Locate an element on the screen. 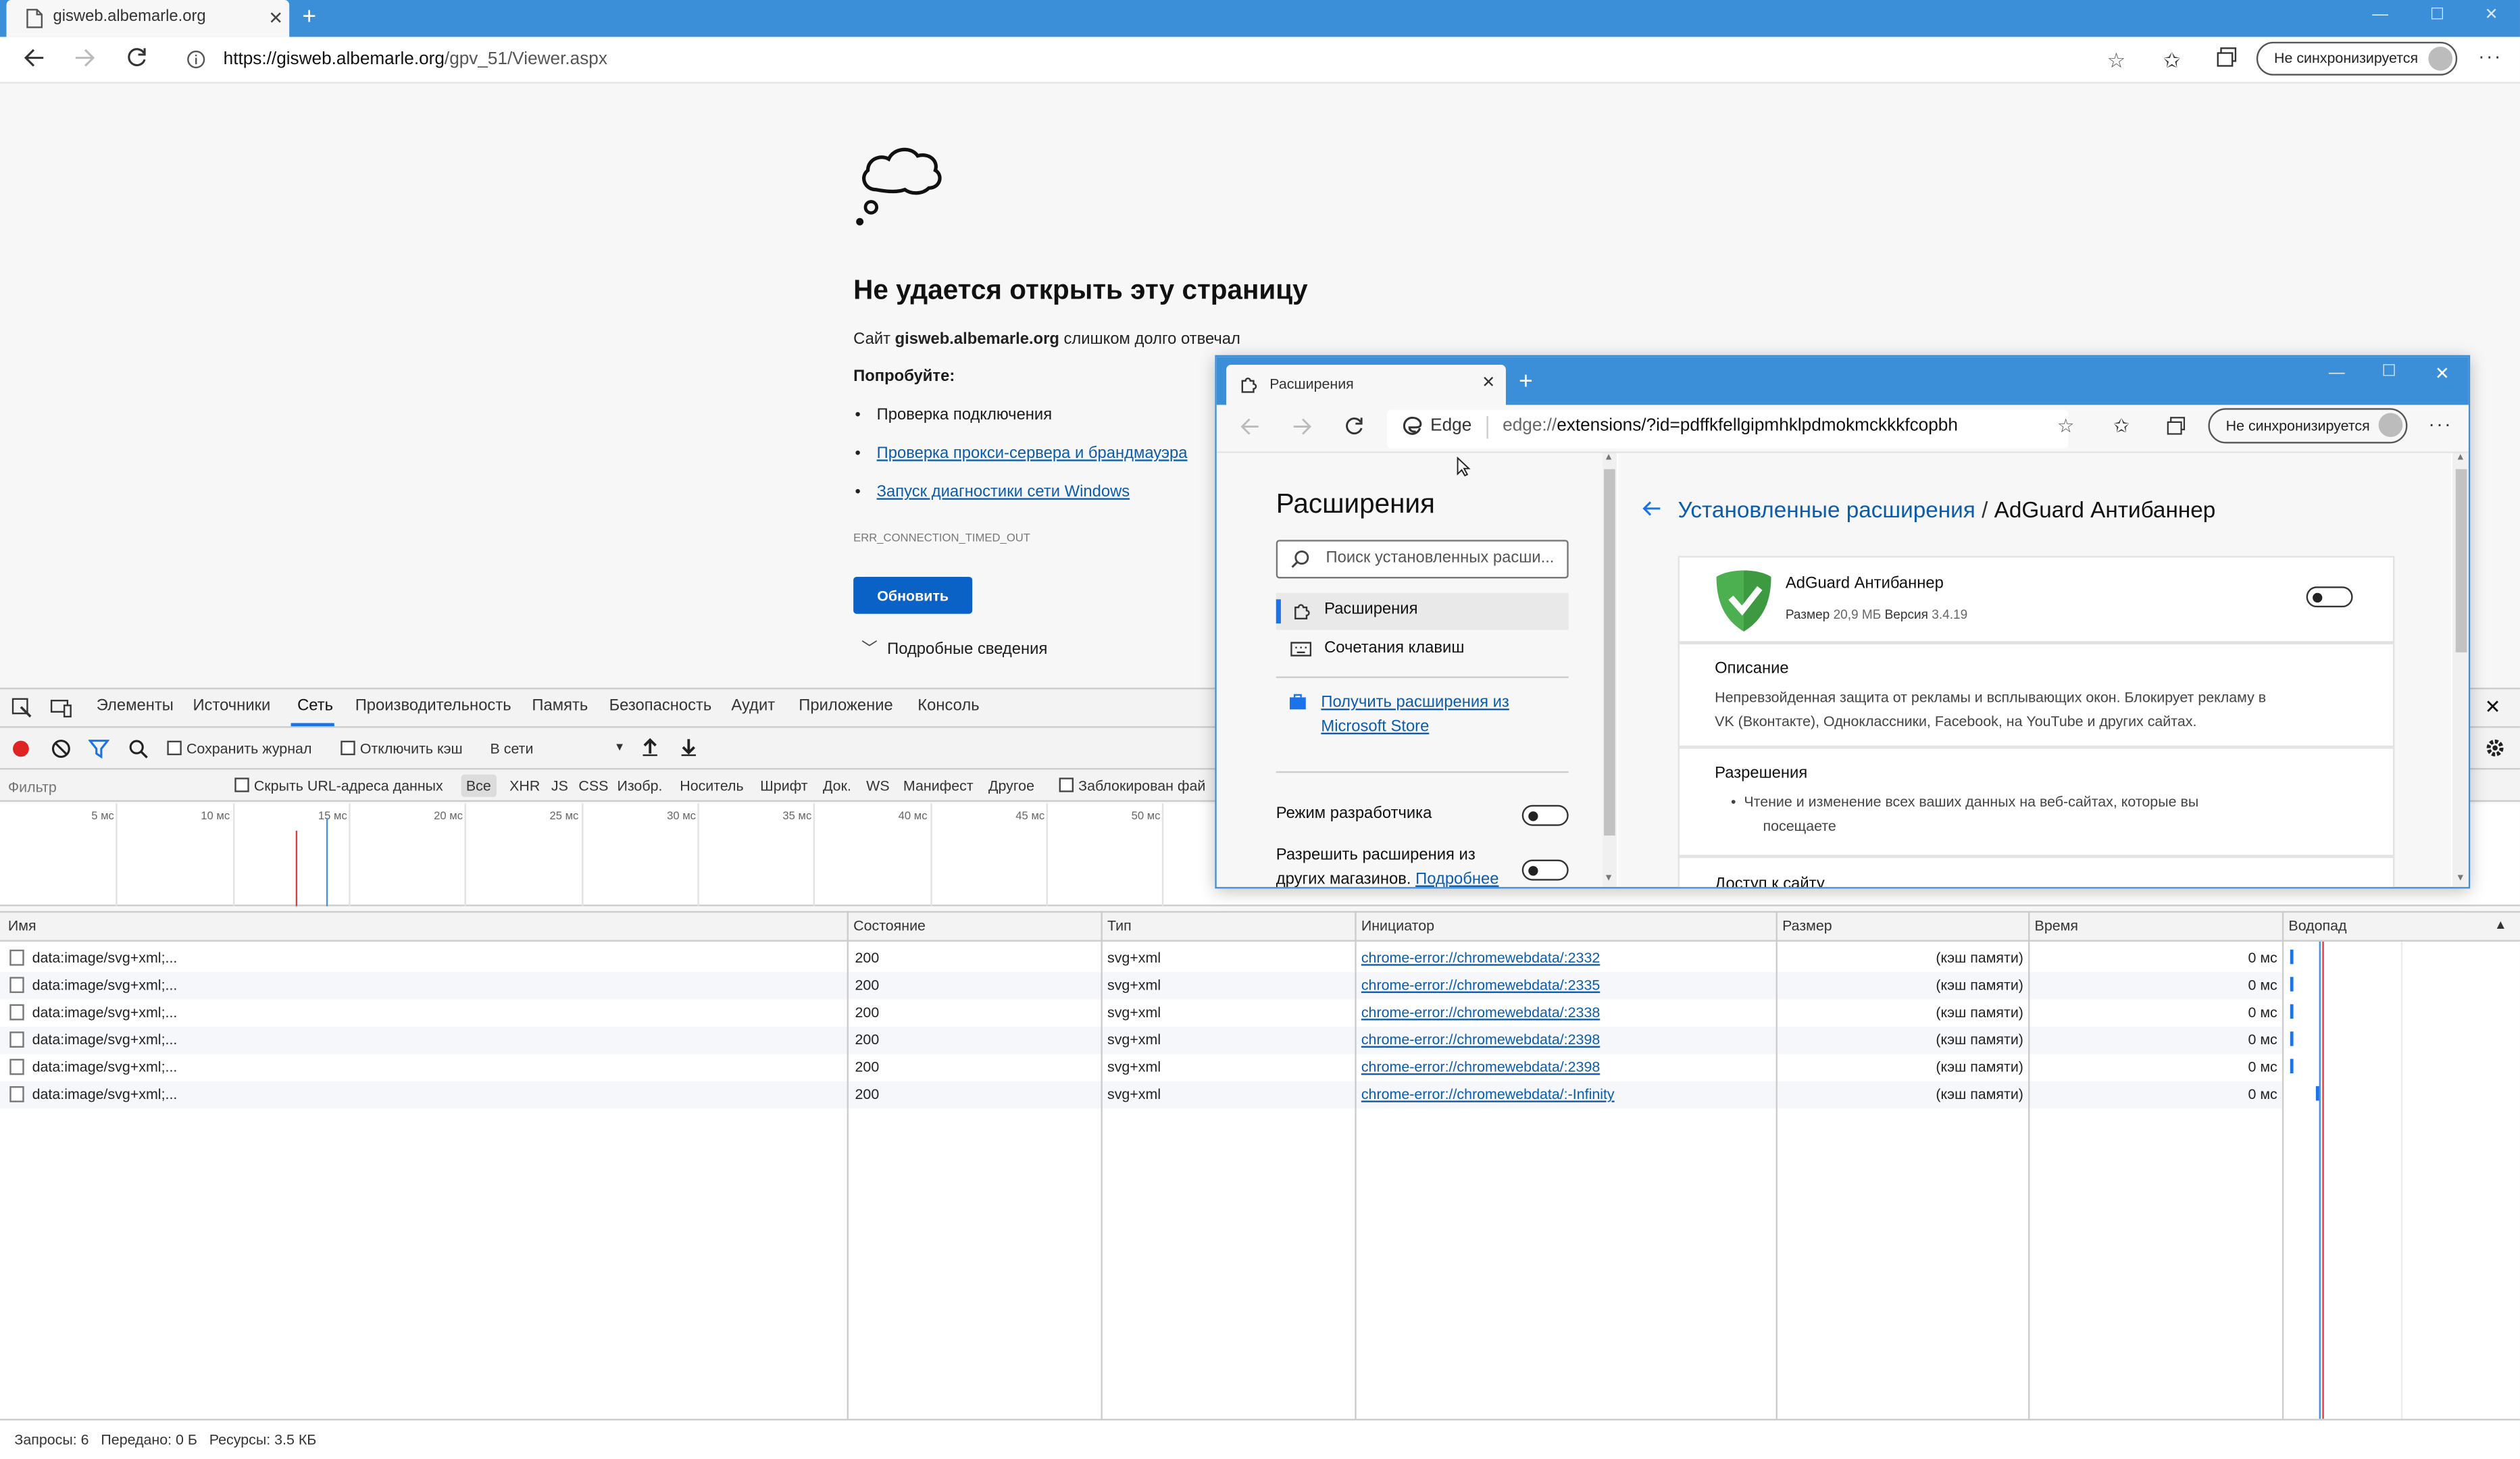  export-har-icon is located at coordinates (688, 747).